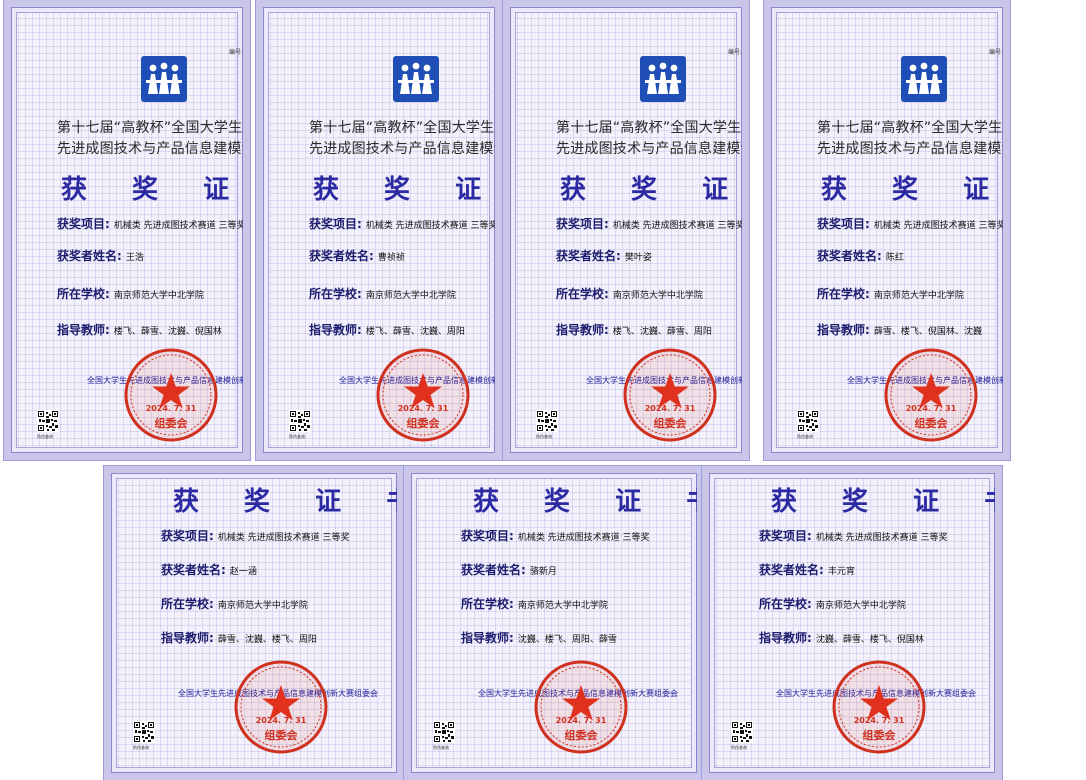 The image size is (1086, 780). What do you see at coordinates (869, 640) in the screenshot?
I see `advisor-value: 沈巍、薛雪、楼飞、倪国林` at bounding box center [869, 640].